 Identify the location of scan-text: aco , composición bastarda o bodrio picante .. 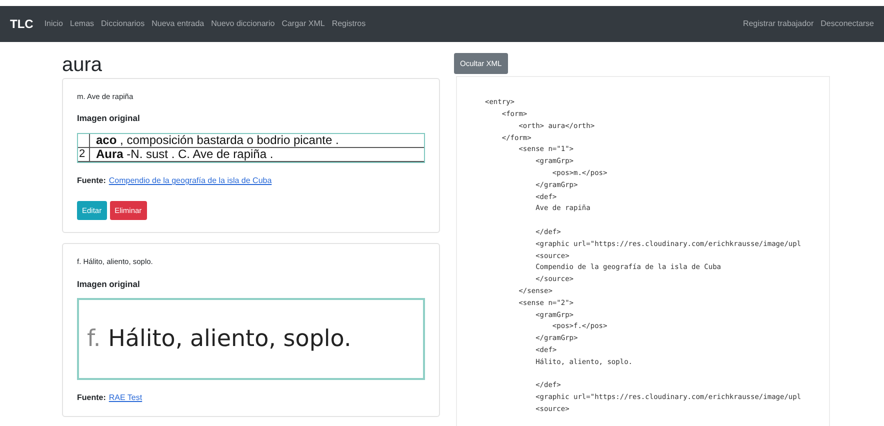
(217, 140).